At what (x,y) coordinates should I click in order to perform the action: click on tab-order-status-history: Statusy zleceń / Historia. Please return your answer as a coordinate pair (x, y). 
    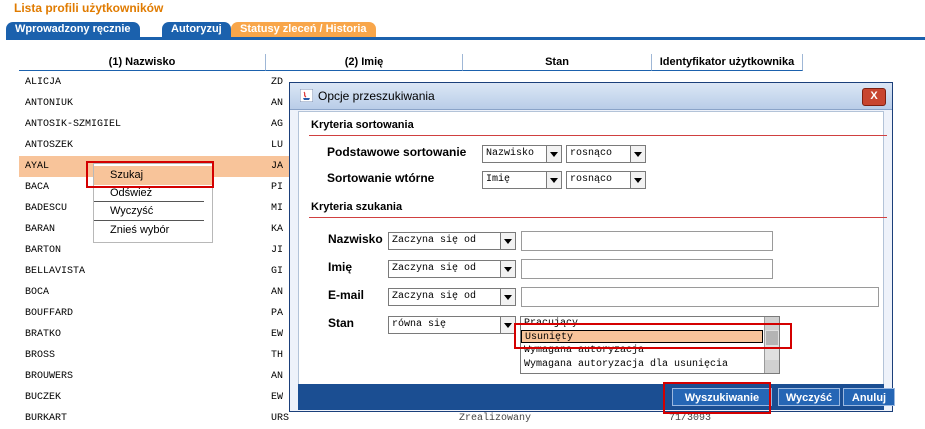
    Looking at the image, I should click on (303, 29).